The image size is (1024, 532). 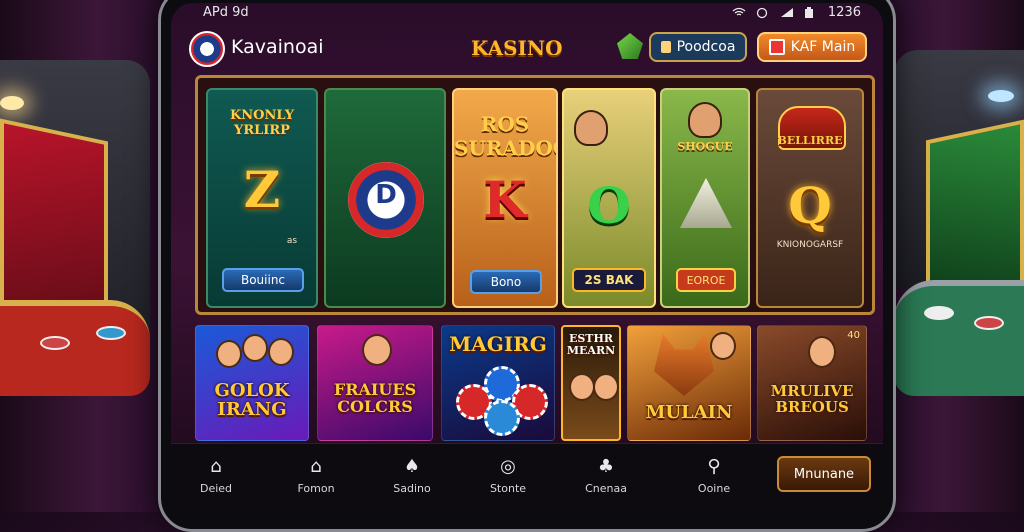 I want to click on game-title: GOLOK IRANG, so click(x=252, y=400).